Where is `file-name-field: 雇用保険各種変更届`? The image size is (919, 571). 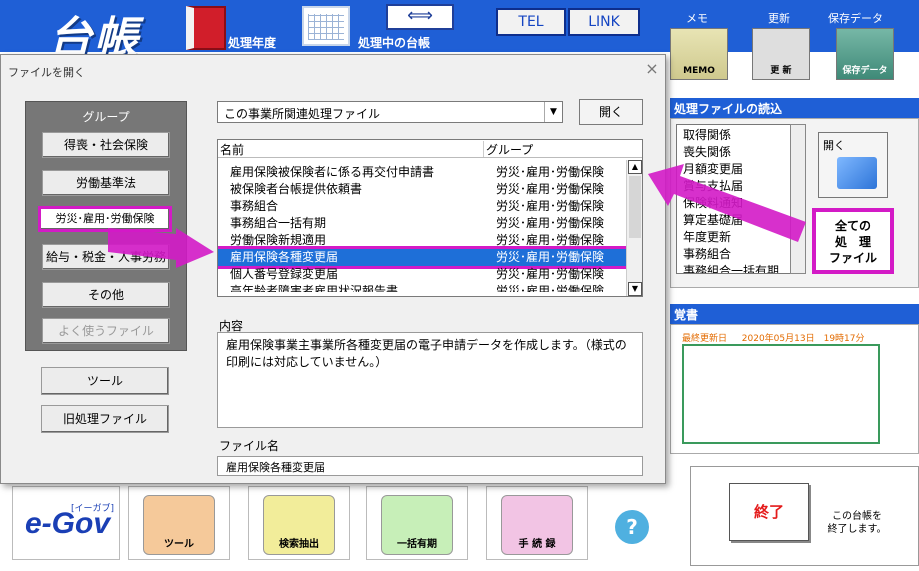 file-name-field: 雇用保険各種変更届 is located at coordinates (430, 466).